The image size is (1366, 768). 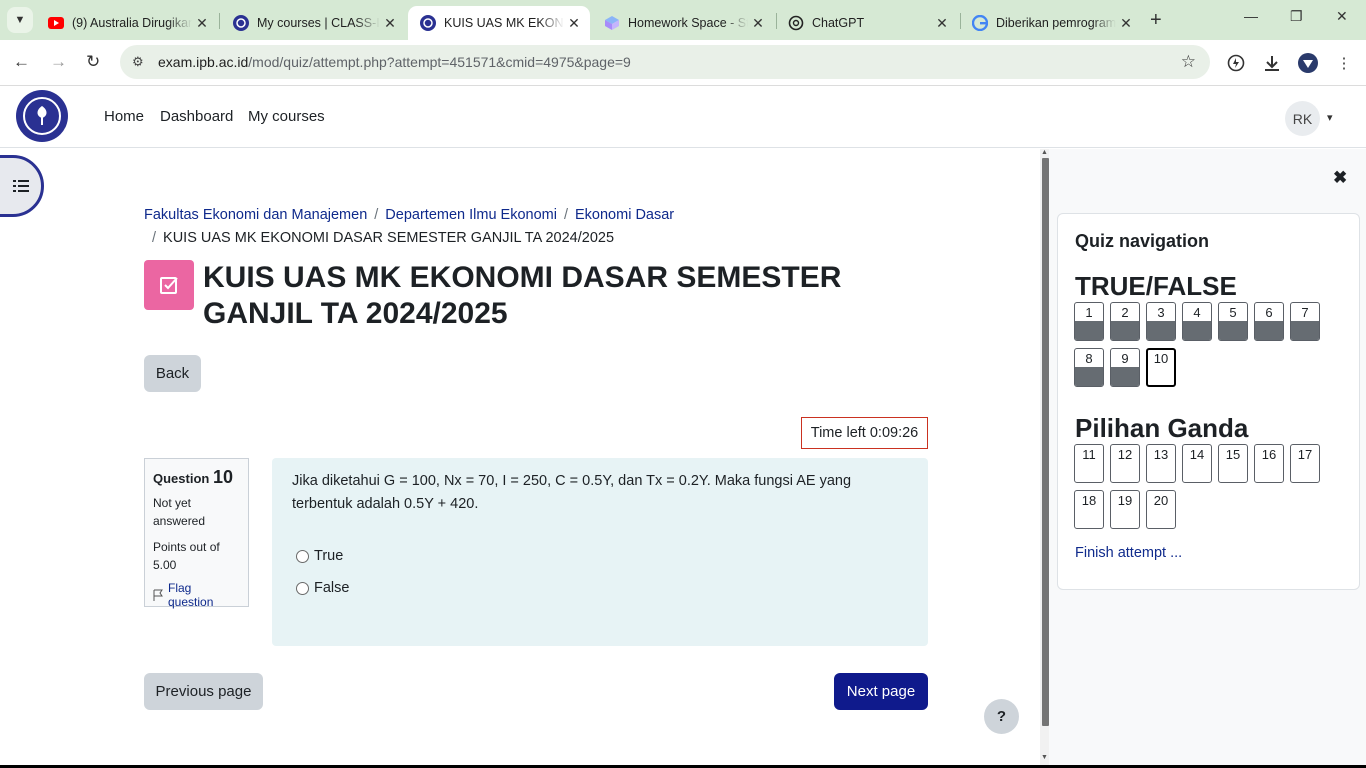 What do you see at coordinates (93, 62) in the screenshot?
I see `reload-icon: ↻` at bounding box center [93, 62].